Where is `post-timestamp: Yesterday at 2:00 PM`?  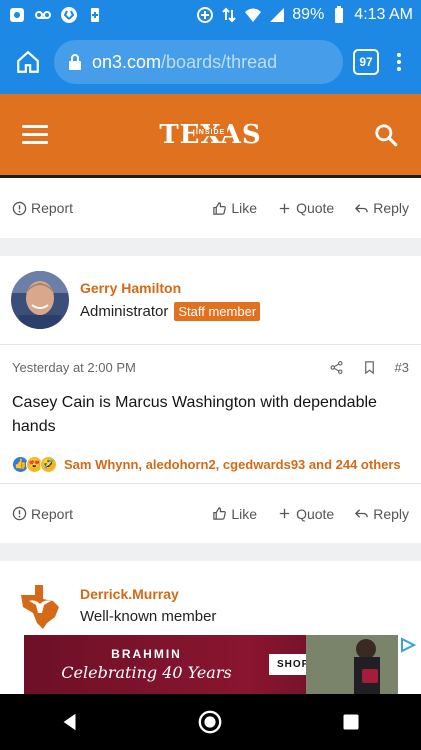
post-timestamp: Yesterday at 2:00 PM is located at coordinates (74, 367).